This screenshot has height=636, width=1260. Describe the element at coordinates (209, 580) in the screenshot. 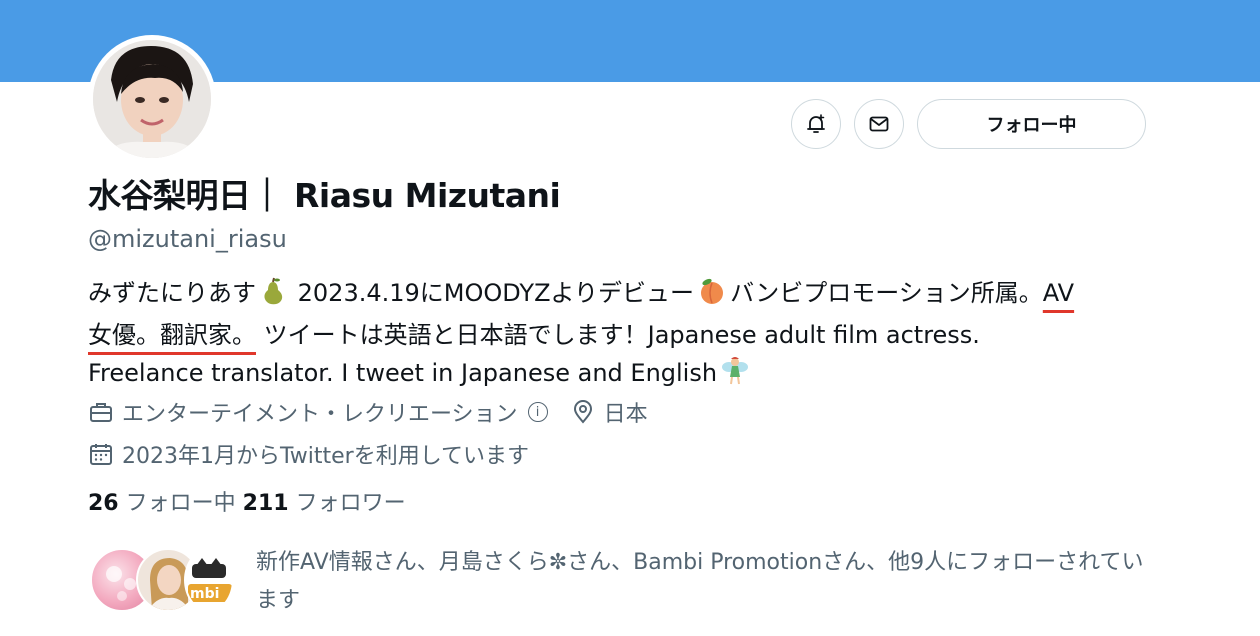

I see `avatar: mbi` at that location.